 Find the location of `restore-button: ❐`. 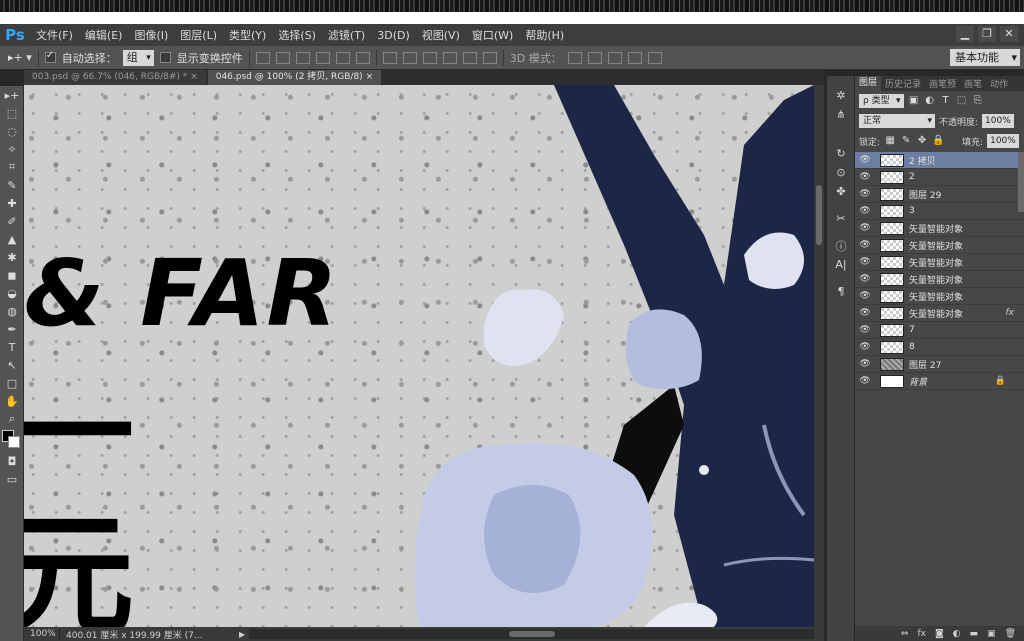

restore-button: ❐ is located at coordinates (987, 34).